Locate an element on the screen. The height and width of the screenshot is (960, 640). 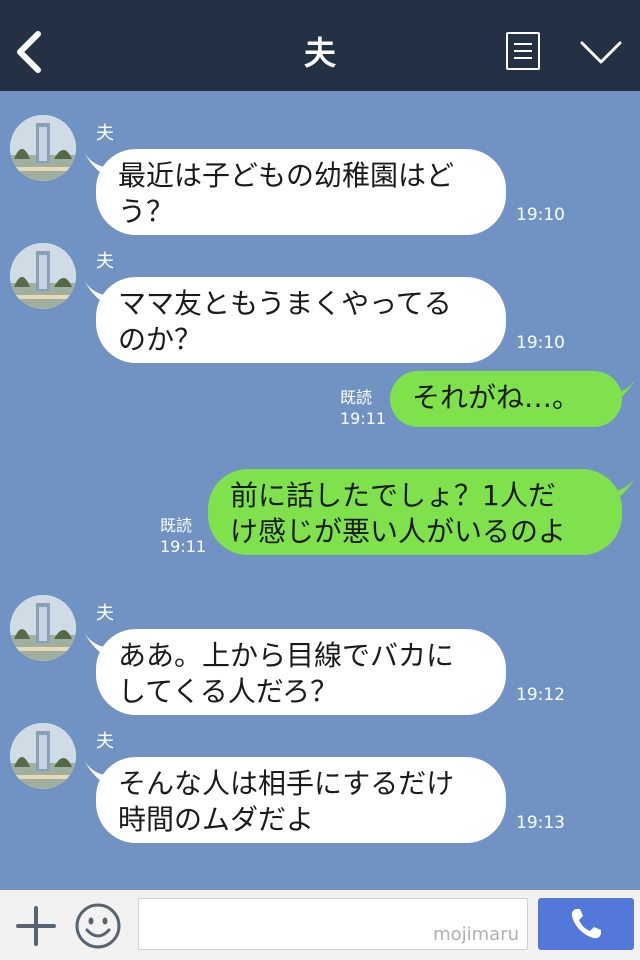
message-bubble: 最近は子どもの幼稚園はど う？ is located at coordinates (301, 192).